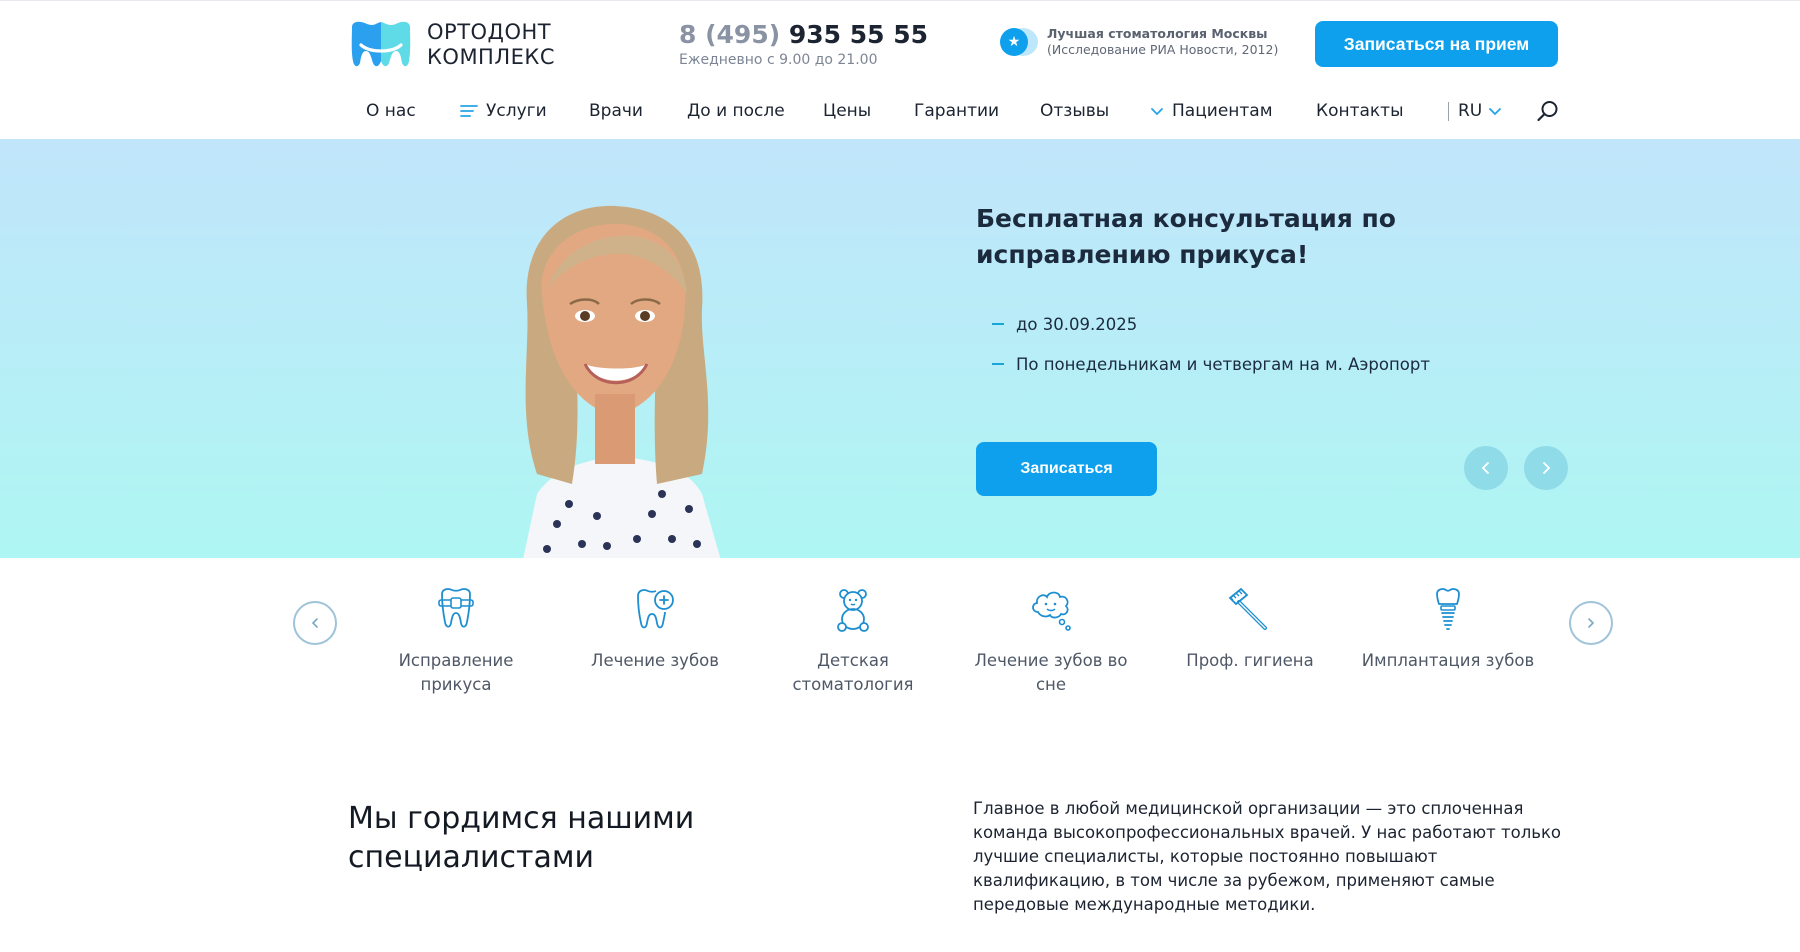 This screenshot has height=952, width=1800. Describe the element at coordinates (853, 610) in the screenshot. I see `teddy-bear-icon` at that location.